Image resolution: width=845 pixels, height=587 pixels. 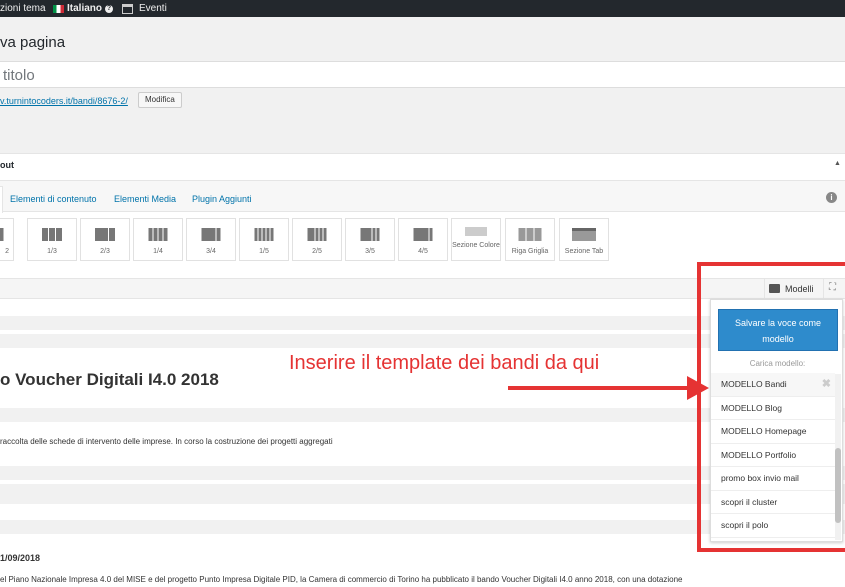 I want to click on layout-element-3-5: 3/5, so click(x=370, y=239).